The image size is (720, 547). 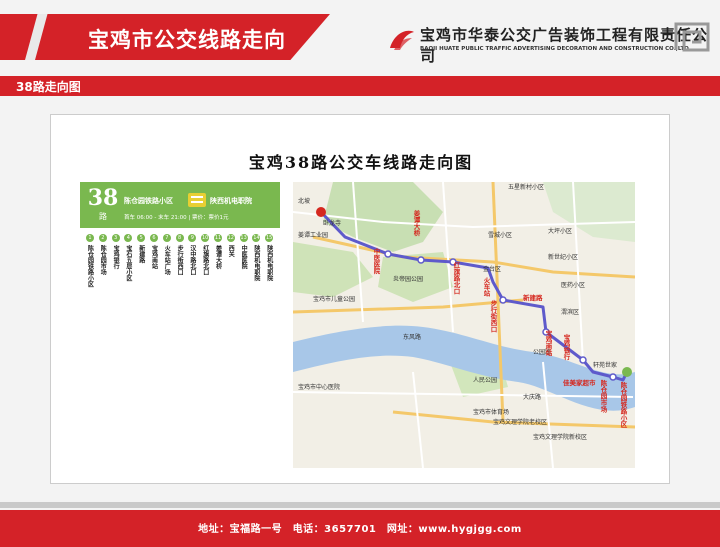 What do you see at coordinates (332, 223) in the screenshot?
I see `map-place-label: 卧龙寺` at bounding box center [332, 223].